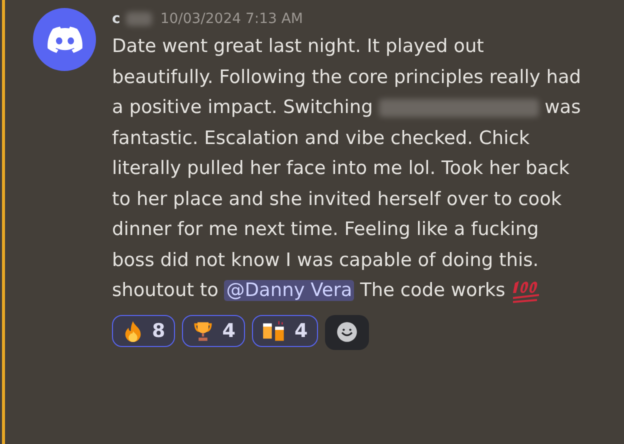  I want to click on timestamp: 10/03/2024 7:13 AM, so click(231, 19).